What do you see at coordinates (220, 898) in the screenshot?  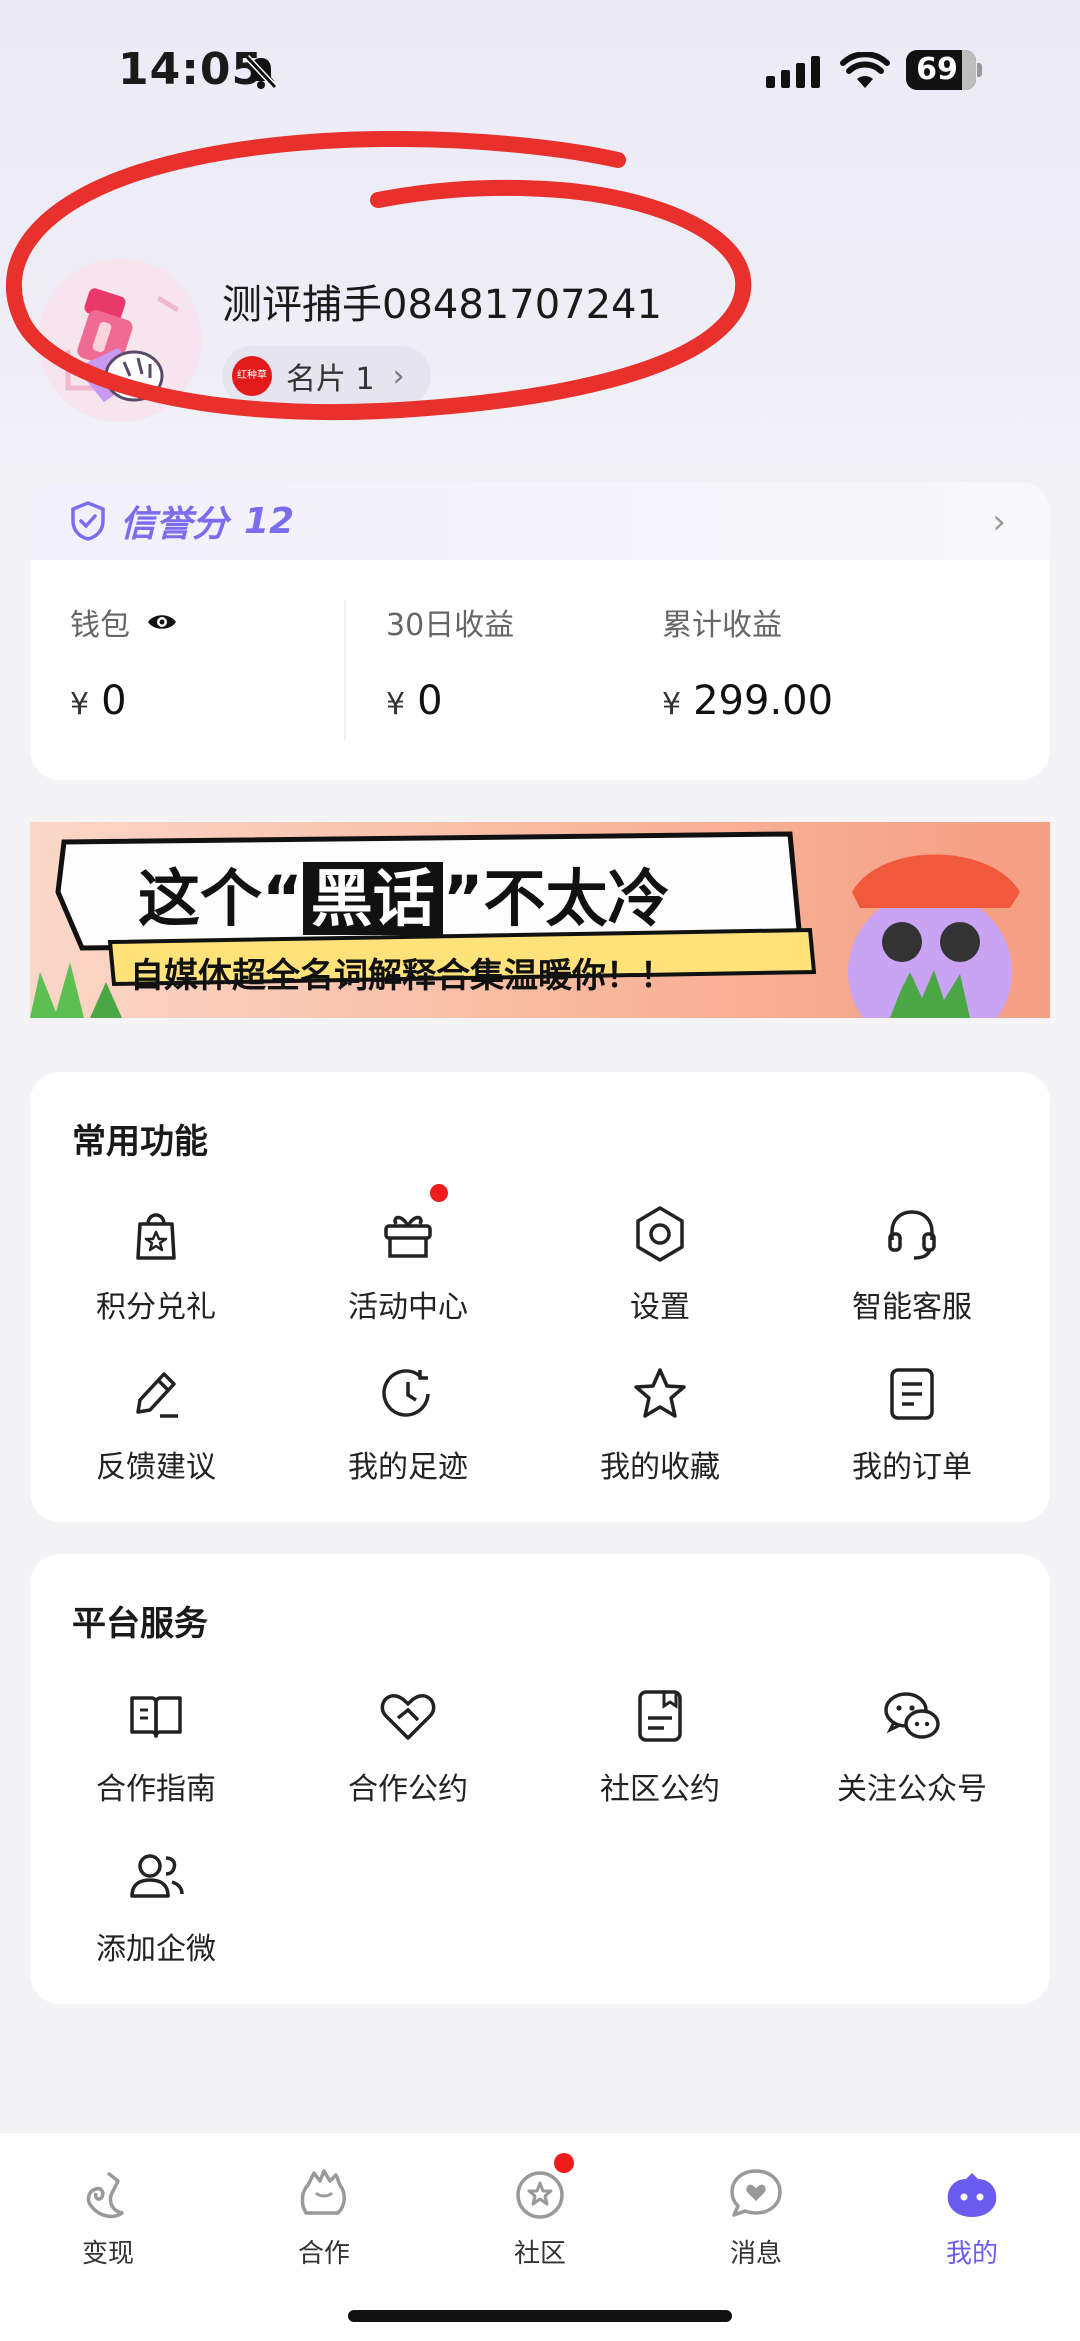 I see `banner-headline-pre: 这个“` at bounding box center [220, 898].